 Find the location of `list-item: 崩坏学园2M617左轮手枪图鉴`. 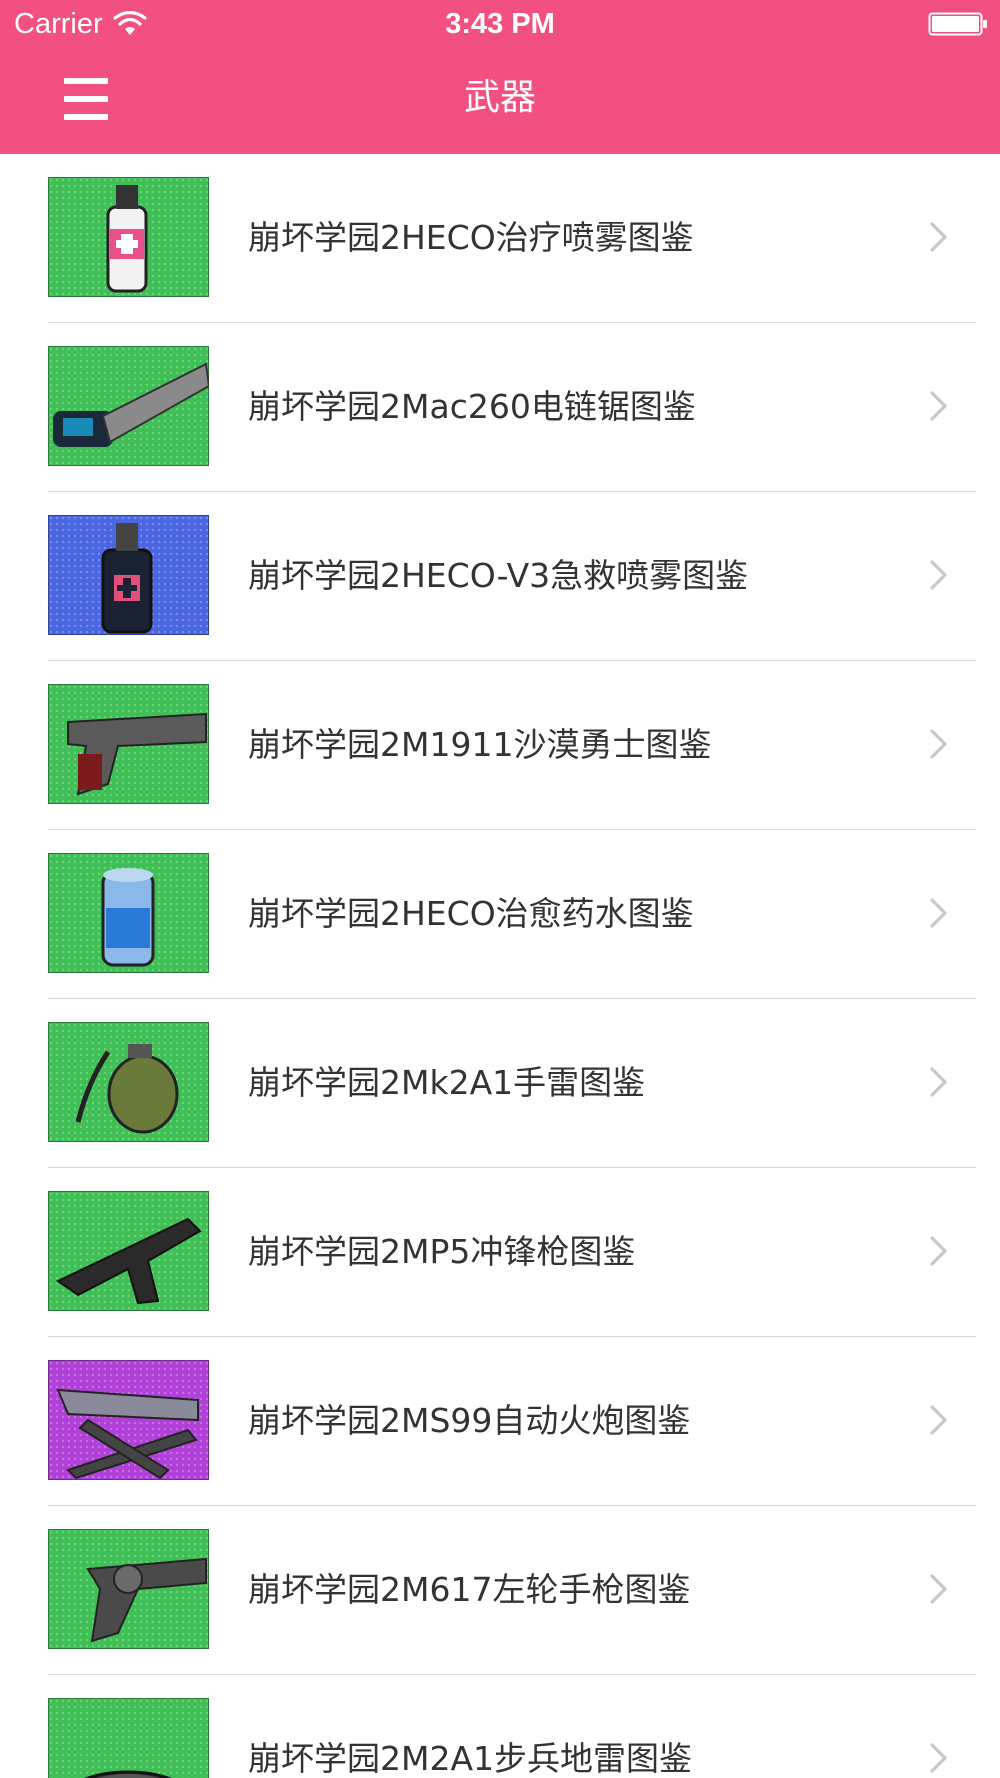

list-item: 崩坏学园2M617左轮手枪图鉴 is located at coordinates (500, 1590).